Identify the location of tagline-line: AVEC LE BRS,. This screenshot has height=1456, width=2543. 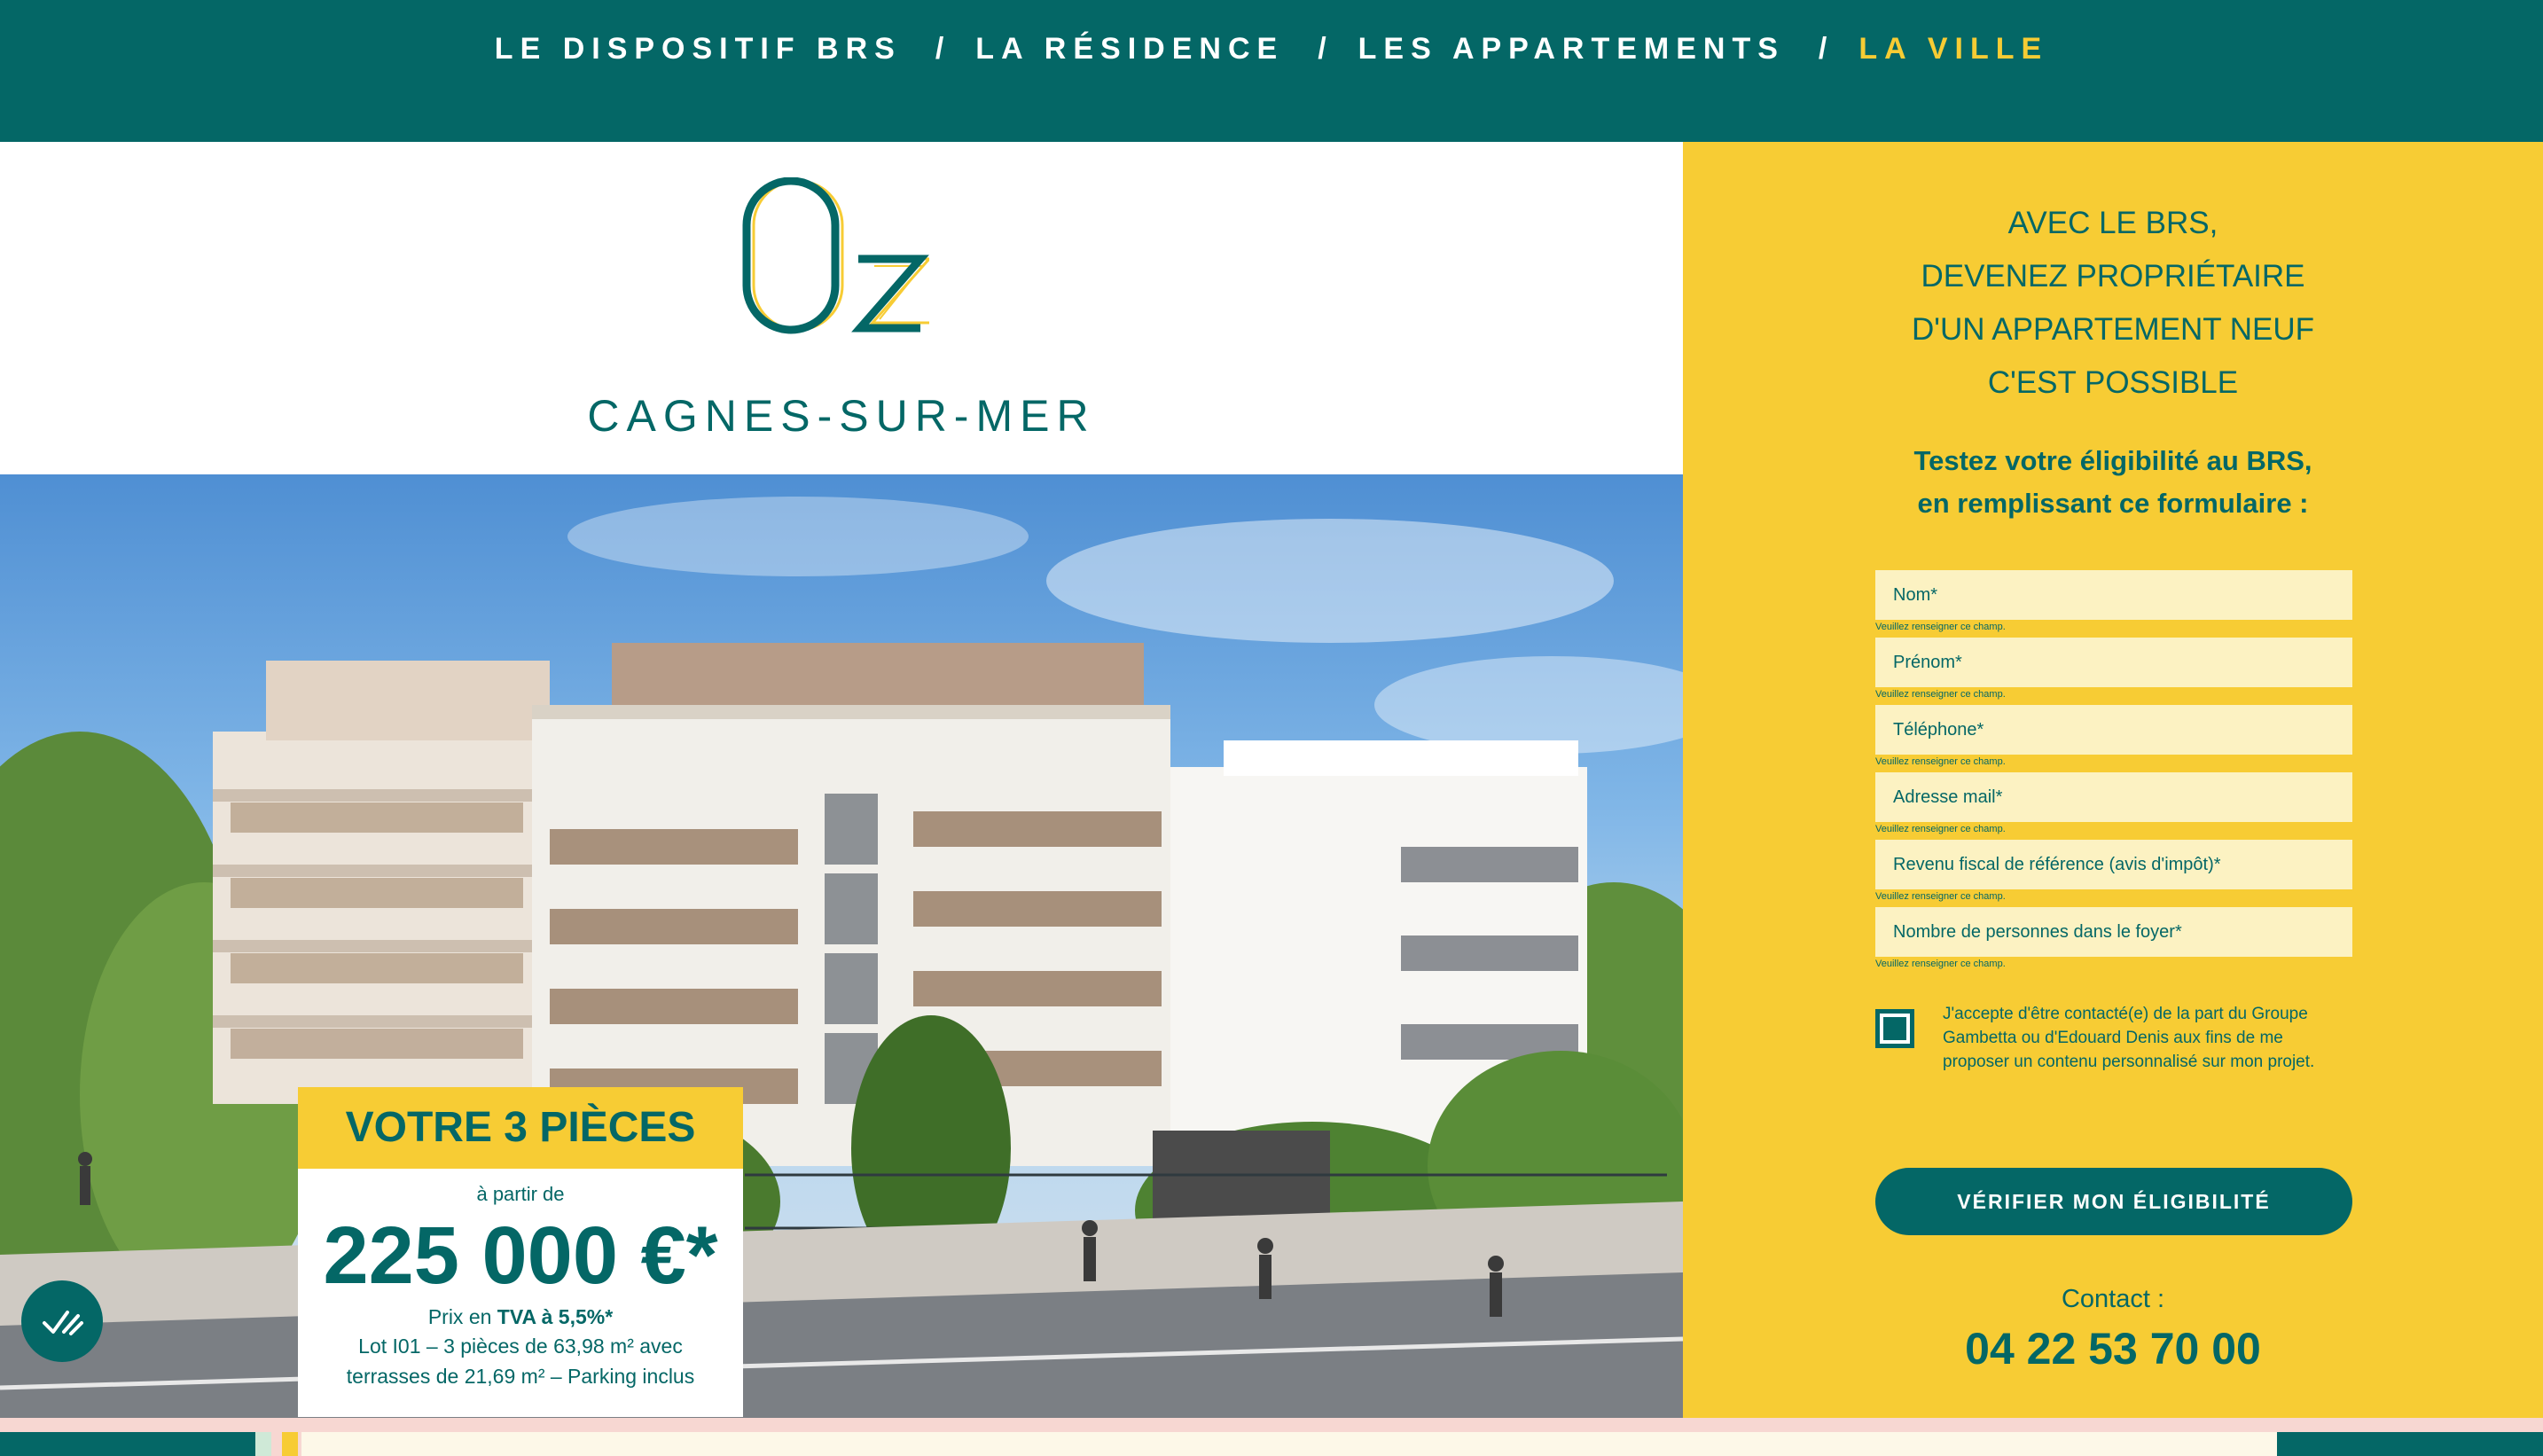
(2112, 223).